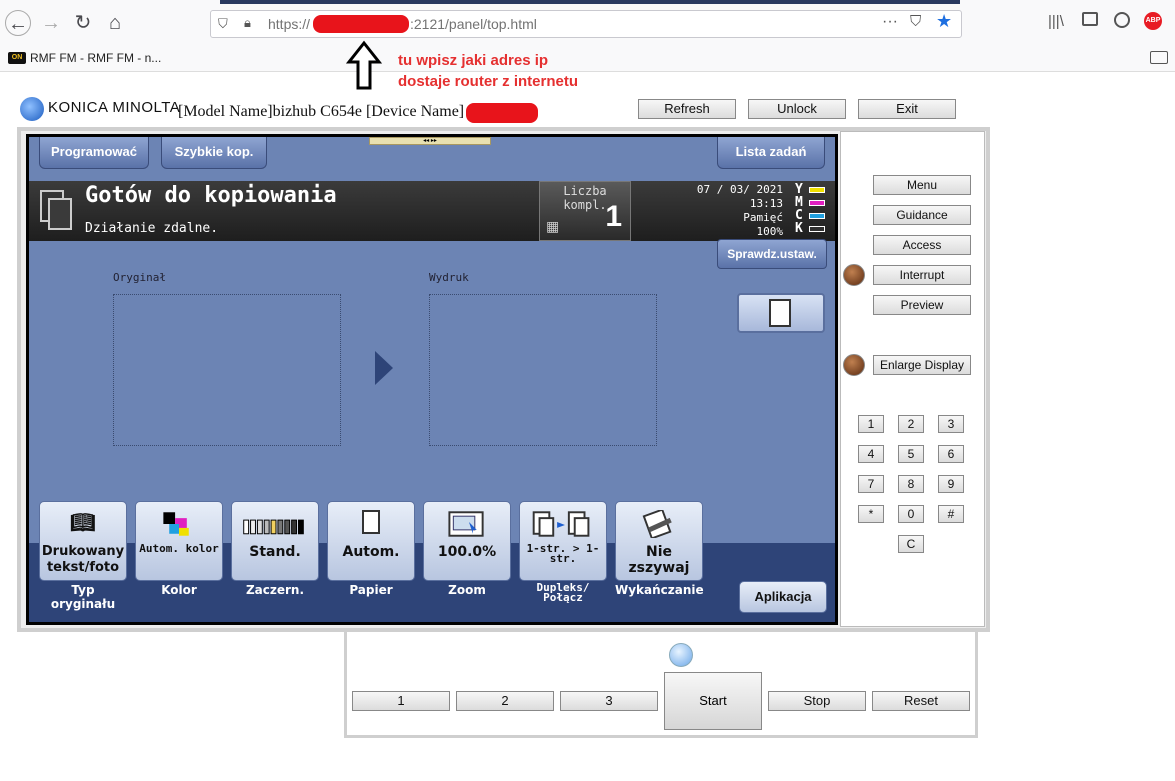 This screenshot has width=1175, height=781. Describe the element at coordinates (871, 424) in the screenshot. I see `key-1: 1` at that location.